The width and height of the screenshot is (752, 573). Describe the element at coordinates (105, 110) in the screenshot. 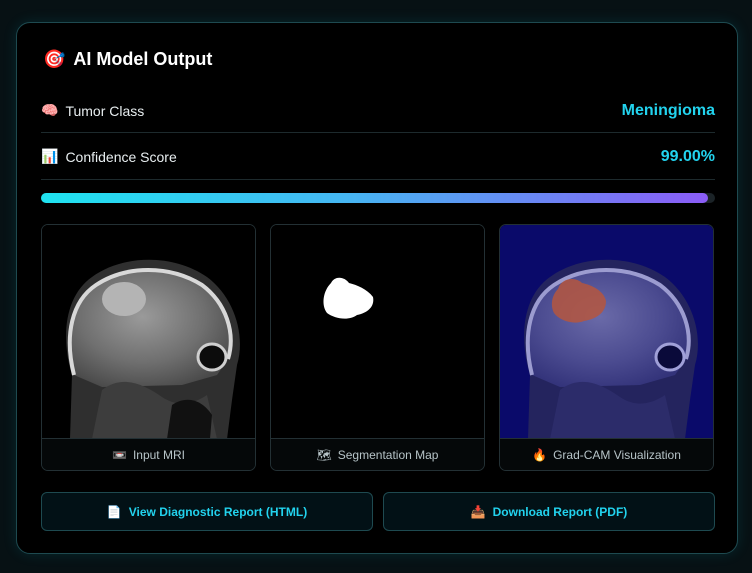

I see `tumor-class-label: Tumor Class` at that location.